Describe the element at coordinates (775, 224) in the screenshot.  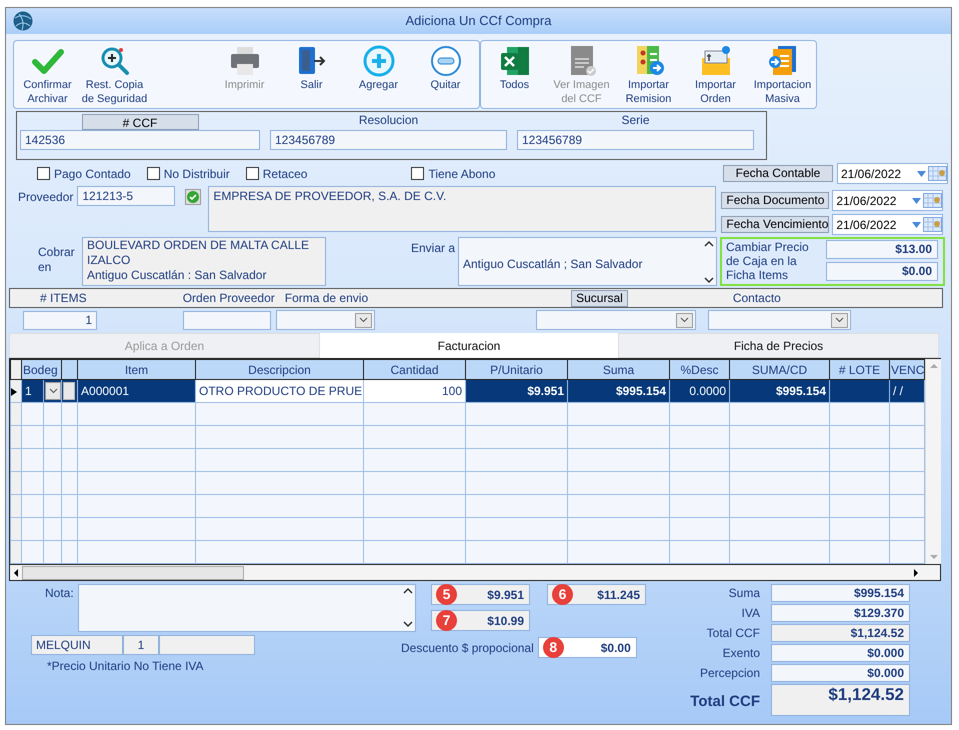
I see `date-label-button: Fecha Vencimiento` at that location.